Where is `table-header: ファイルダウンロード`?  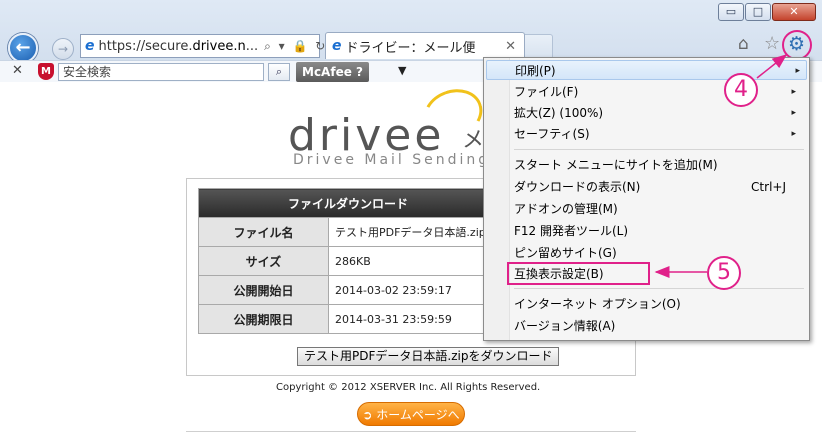
table-header: ファイルダウンロード is located at coordinates (348, 203).